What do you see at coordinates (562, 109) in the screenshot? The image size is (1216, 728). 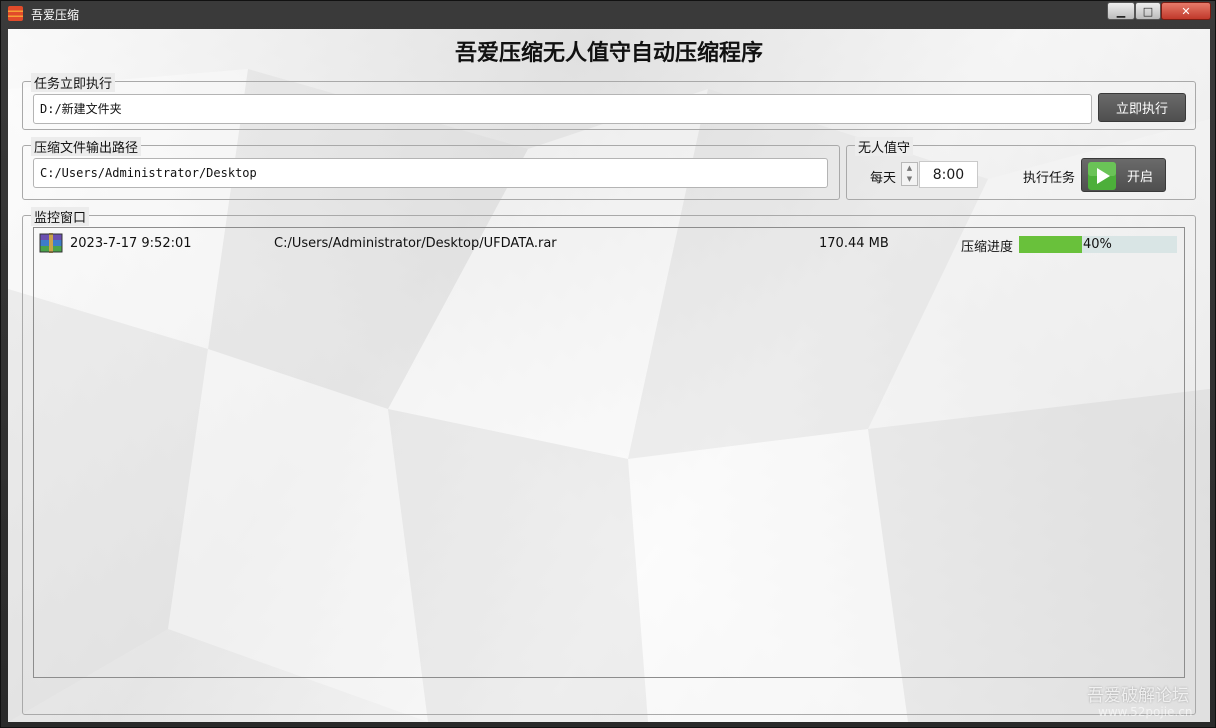 I see `task-path-input: D:/新建文件夹` at bounding box center [562, 109].